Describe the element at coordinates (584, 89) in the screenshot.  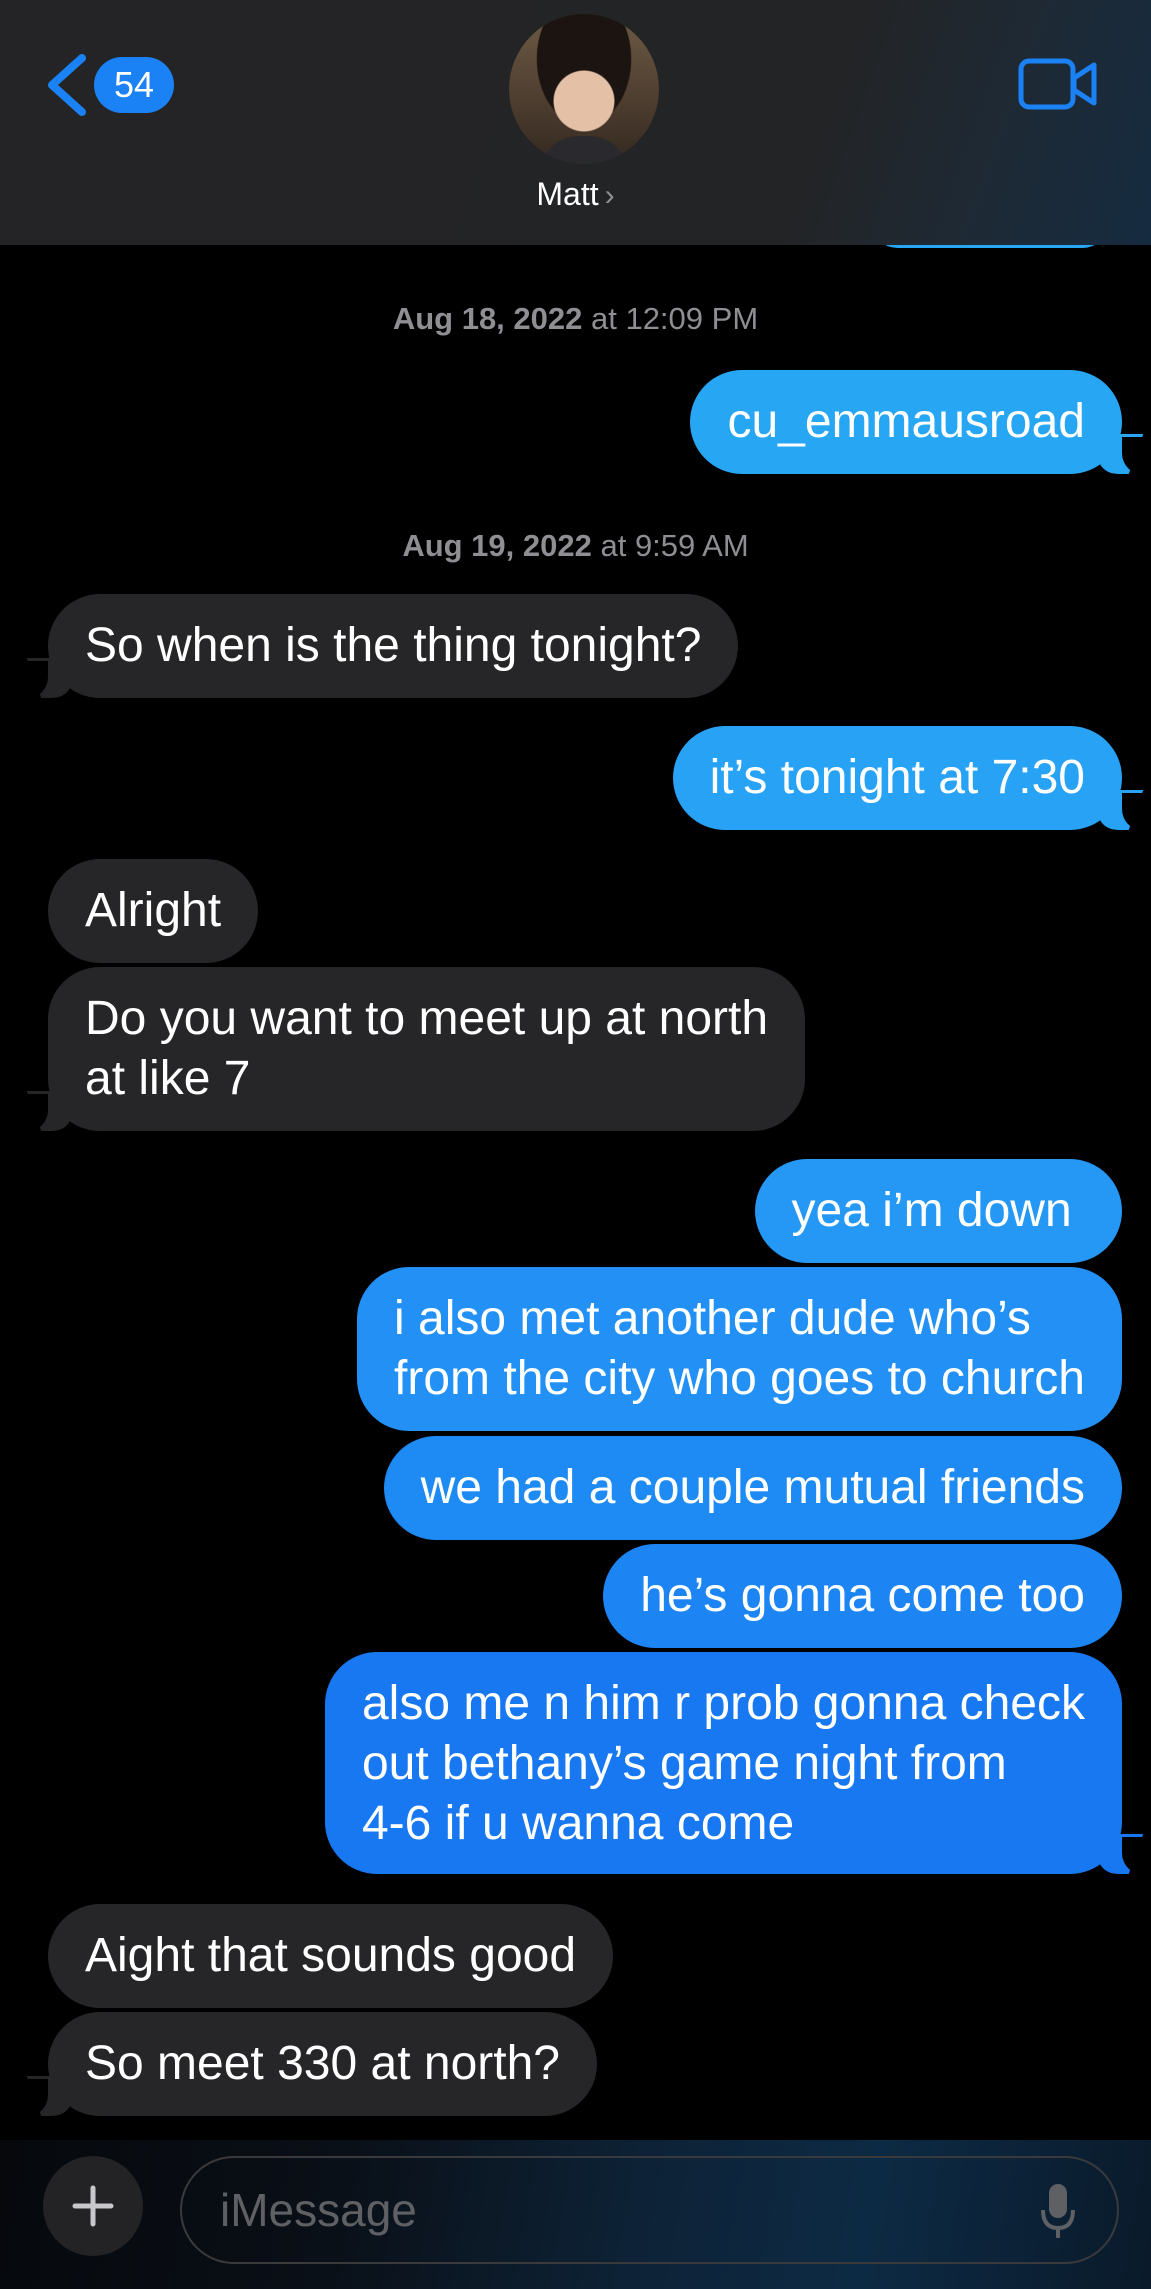
I see `avatar` at that location.